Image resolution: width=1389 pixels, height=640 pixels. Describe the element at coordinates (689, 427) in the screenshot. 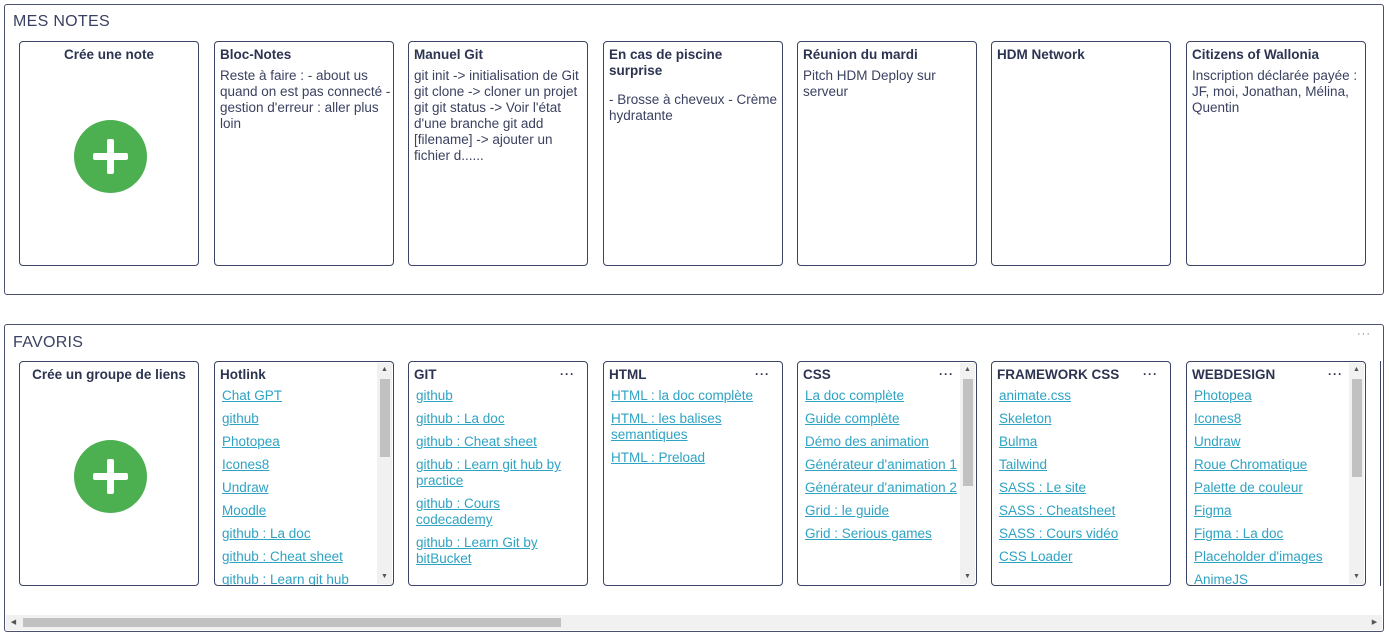

I see `bookmark-link: HTML : les balises semantiques` at that location.